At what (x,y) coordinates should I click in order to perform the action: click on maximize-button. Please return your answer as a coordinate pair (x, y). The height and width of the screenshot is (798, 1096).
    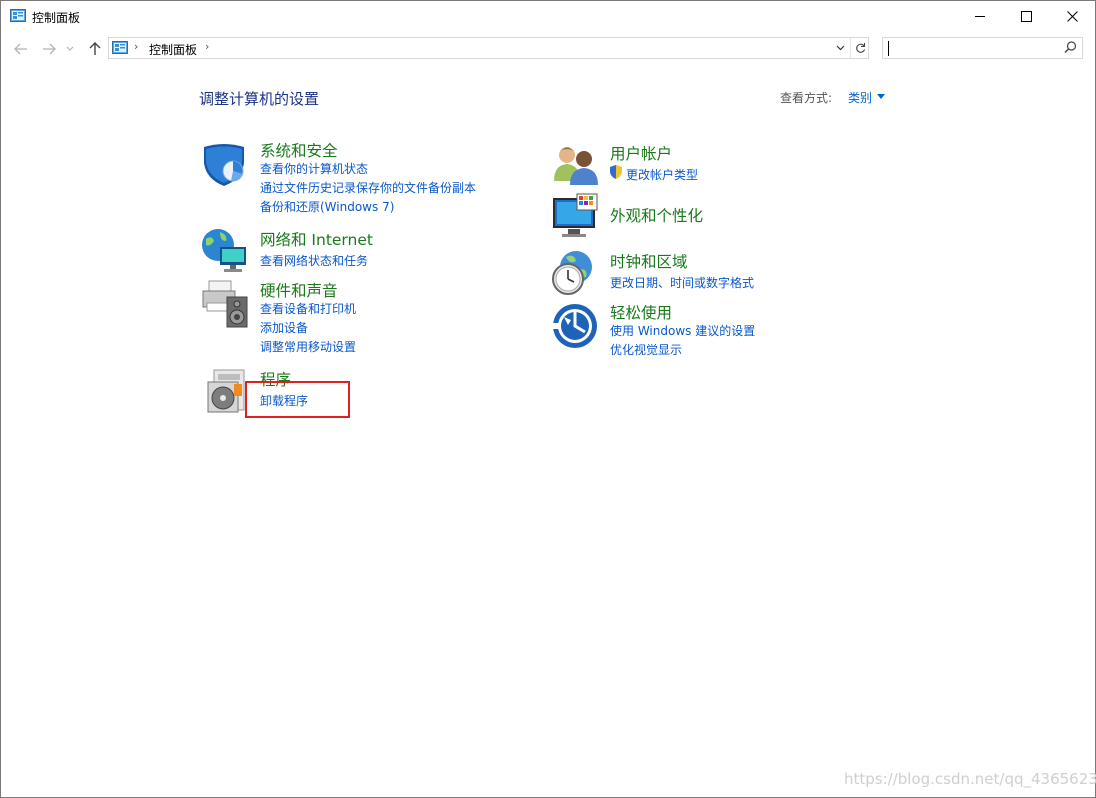
    Looking at the image, I should click on (1026, 16).